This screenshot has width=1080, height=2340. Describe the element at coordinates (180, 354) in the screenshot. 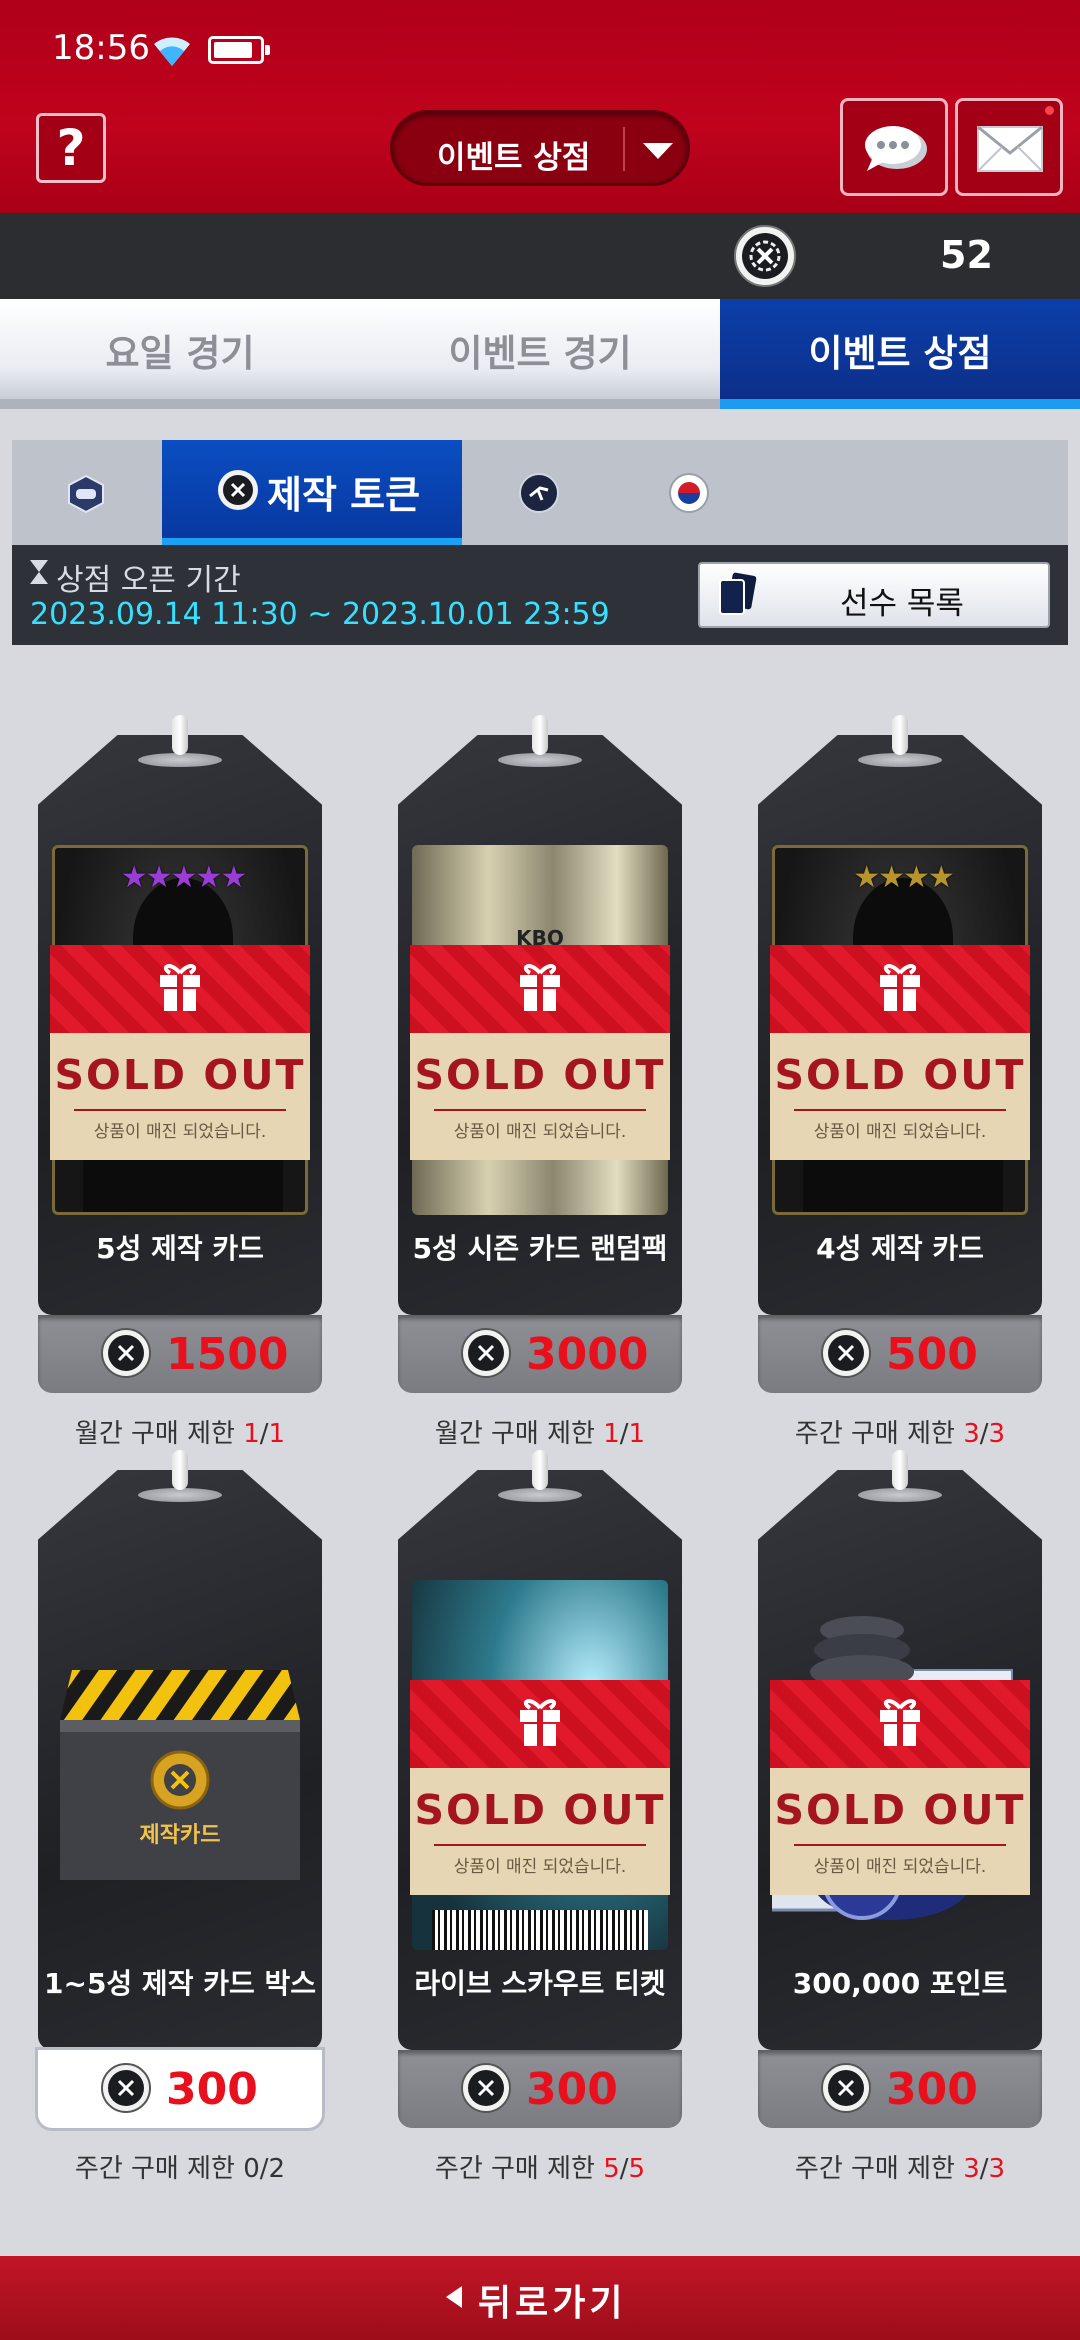

I see `tab-daily-game: 요일 경기` at that location.